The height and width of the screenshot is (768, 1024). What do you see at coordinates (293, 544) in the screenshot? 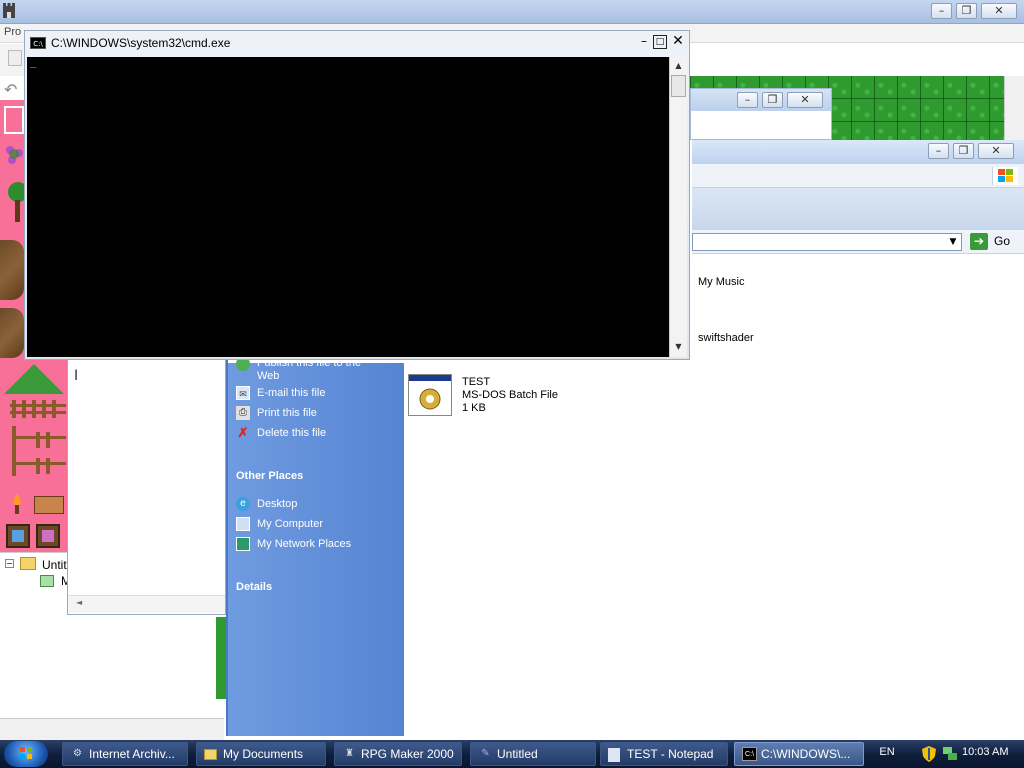
I see `place-network: My Network Places` at bounding box center [293, 544].